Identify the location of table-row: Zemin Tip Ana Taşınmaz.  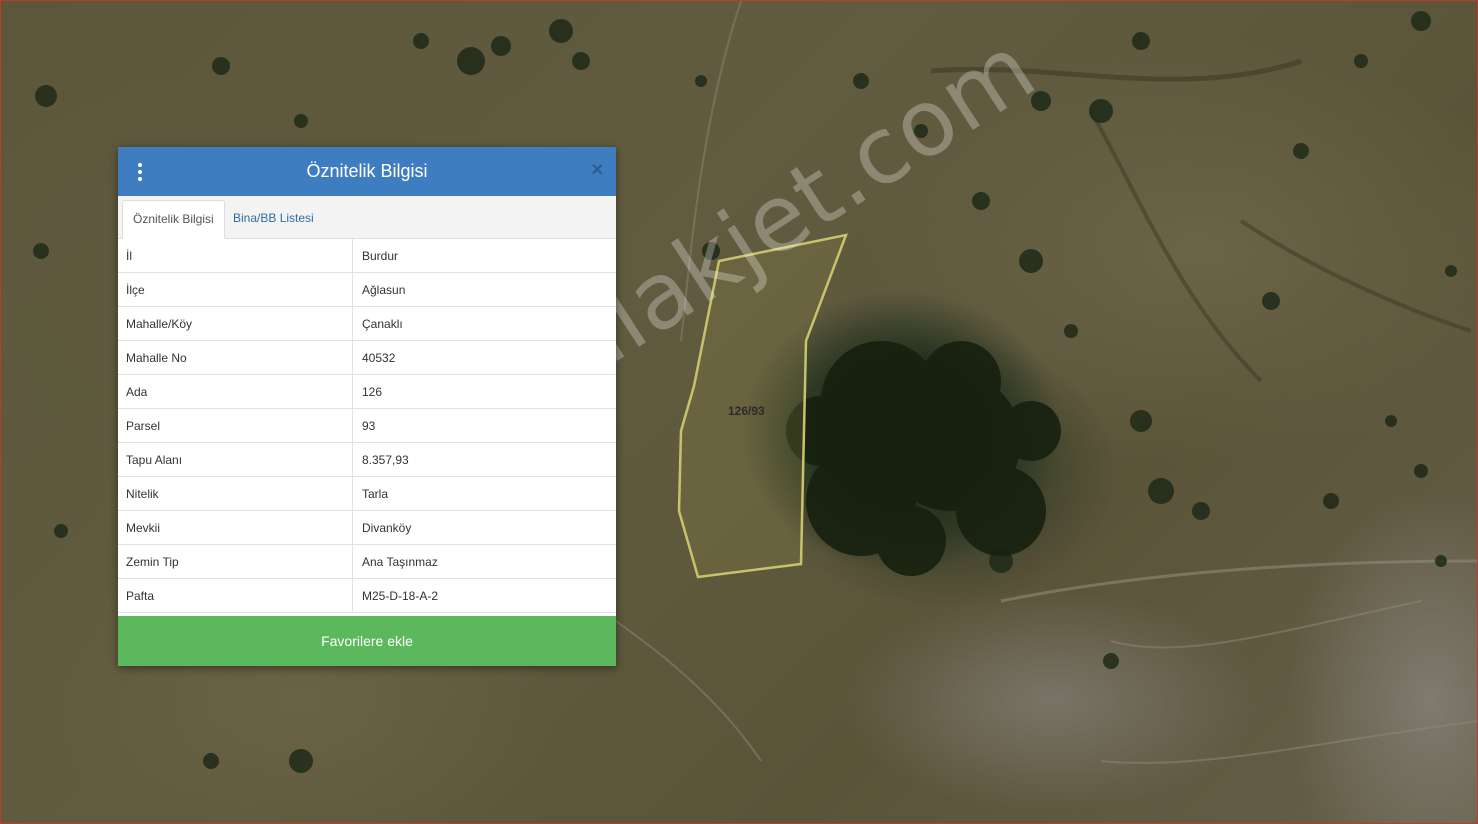
(367, 561).